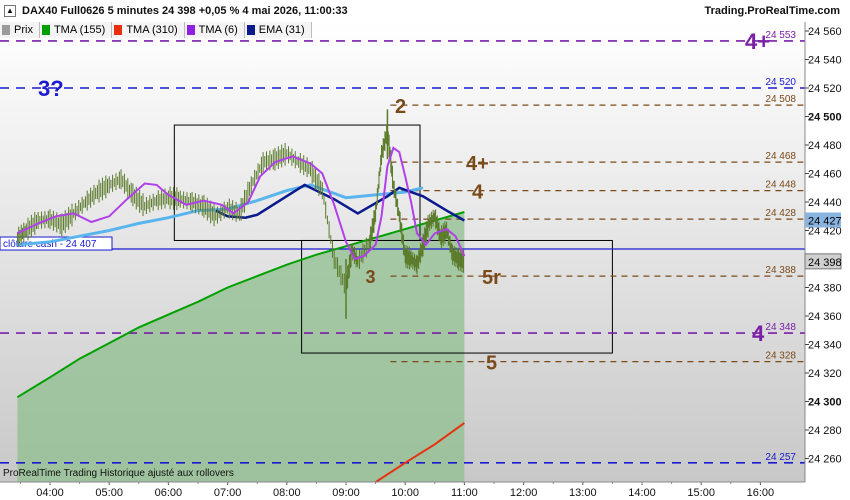 The height and width of the screenshot is (500, 850). I want to click on x-tick-label: 04:00, so click(50, 493).